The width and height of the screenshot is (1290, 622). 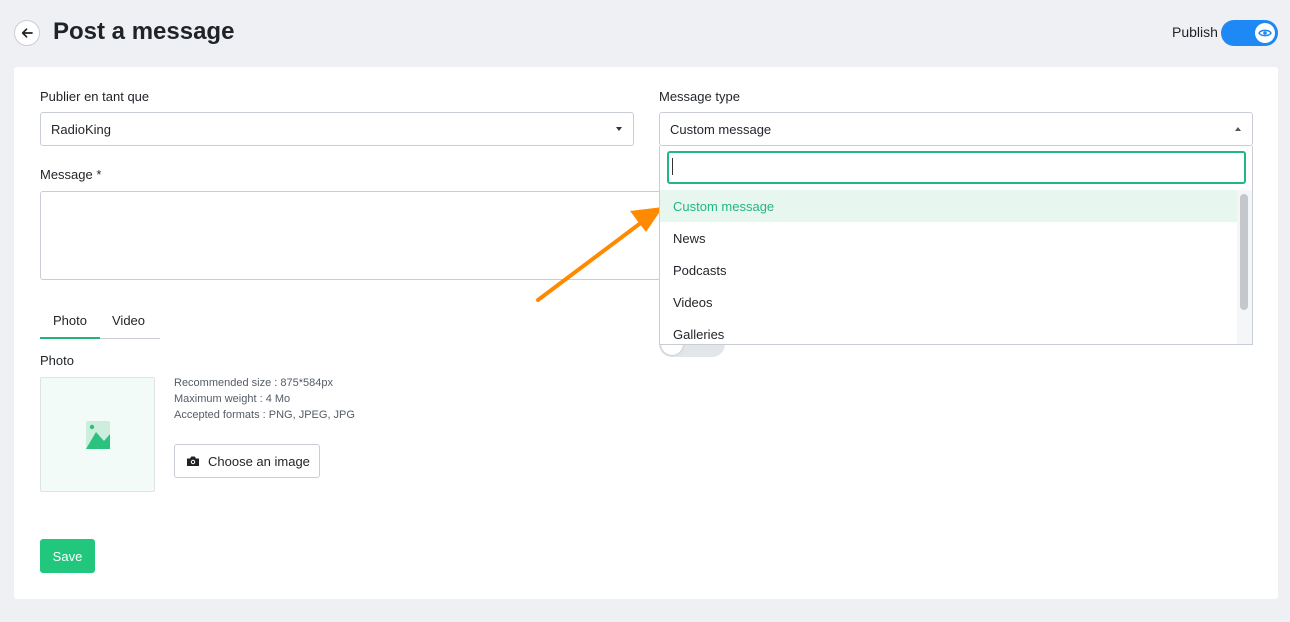 What do you see at coordinates (1244, 252) in the screenshot?
I see `dropdown-scrollbar-thumb` at bounding box center [1244, 252].